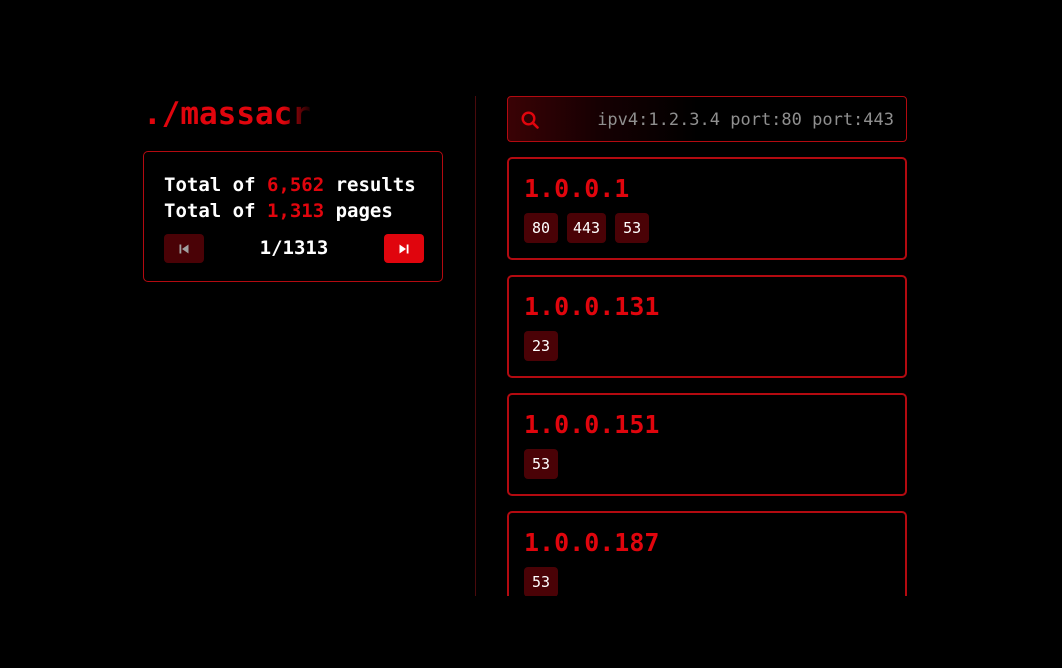  I want to click on port-badge: 80, so click(541, 228).